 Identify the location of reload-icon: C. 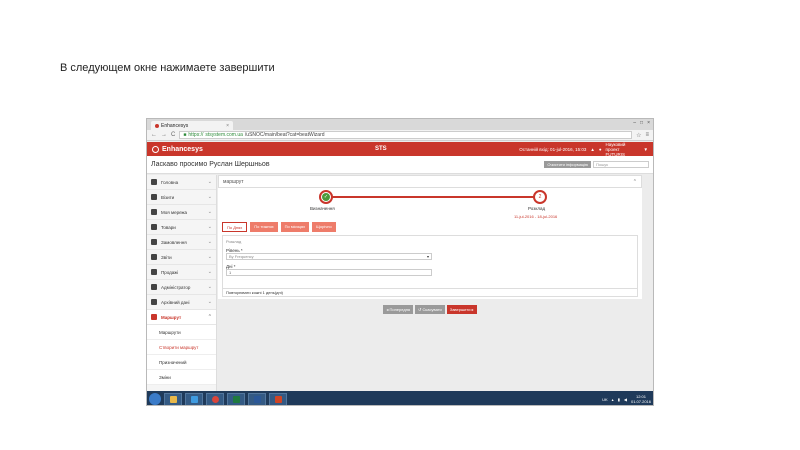
(173, 135).